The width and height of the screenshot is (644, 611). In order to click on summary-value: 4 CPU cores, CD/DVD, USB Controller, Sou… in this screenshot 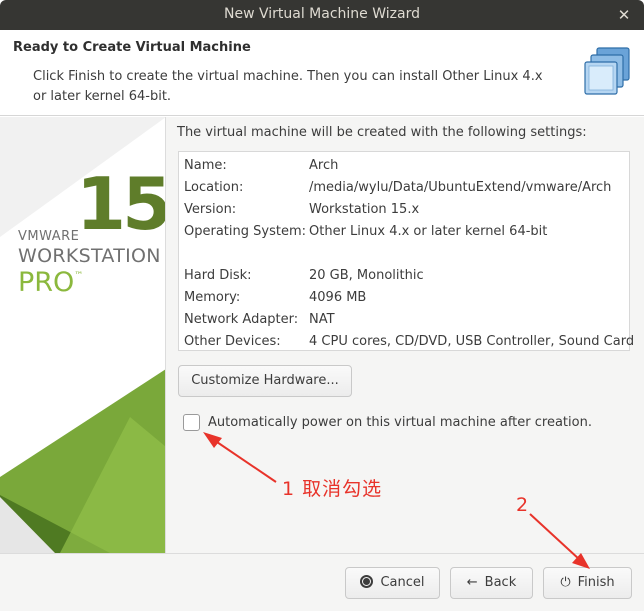, I will do `click(472, 341)`.